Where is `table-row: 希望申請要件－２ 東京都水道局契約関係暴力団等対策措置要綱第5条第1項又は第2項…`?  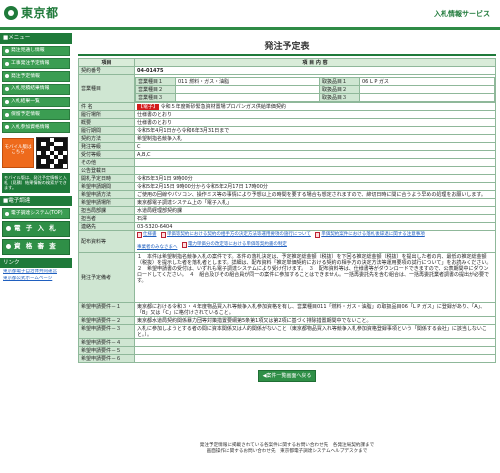
table-row: 希望申請要件－２ 東京都水道局契約関係暴力団等対策措置要綱第5条第1項又は第2項… is located at coordinates (287, 321).